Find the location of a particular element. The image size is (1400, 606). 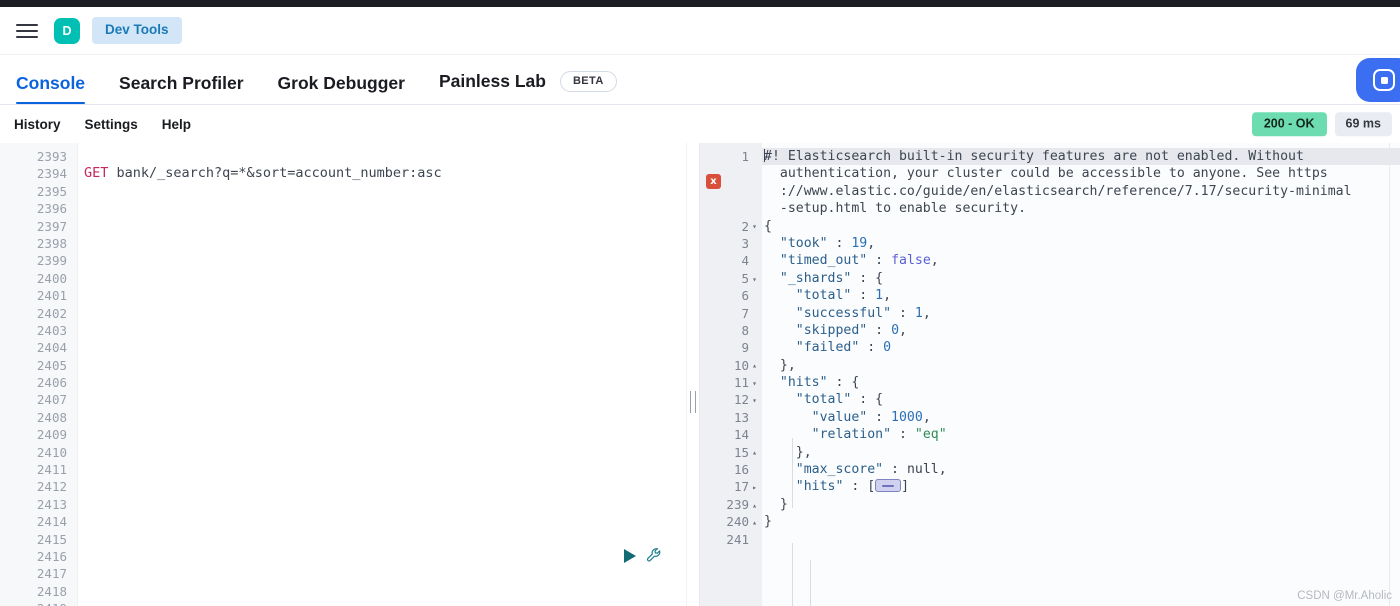

response-line-number: 17 ▸ is located at coordinates (731, 486).